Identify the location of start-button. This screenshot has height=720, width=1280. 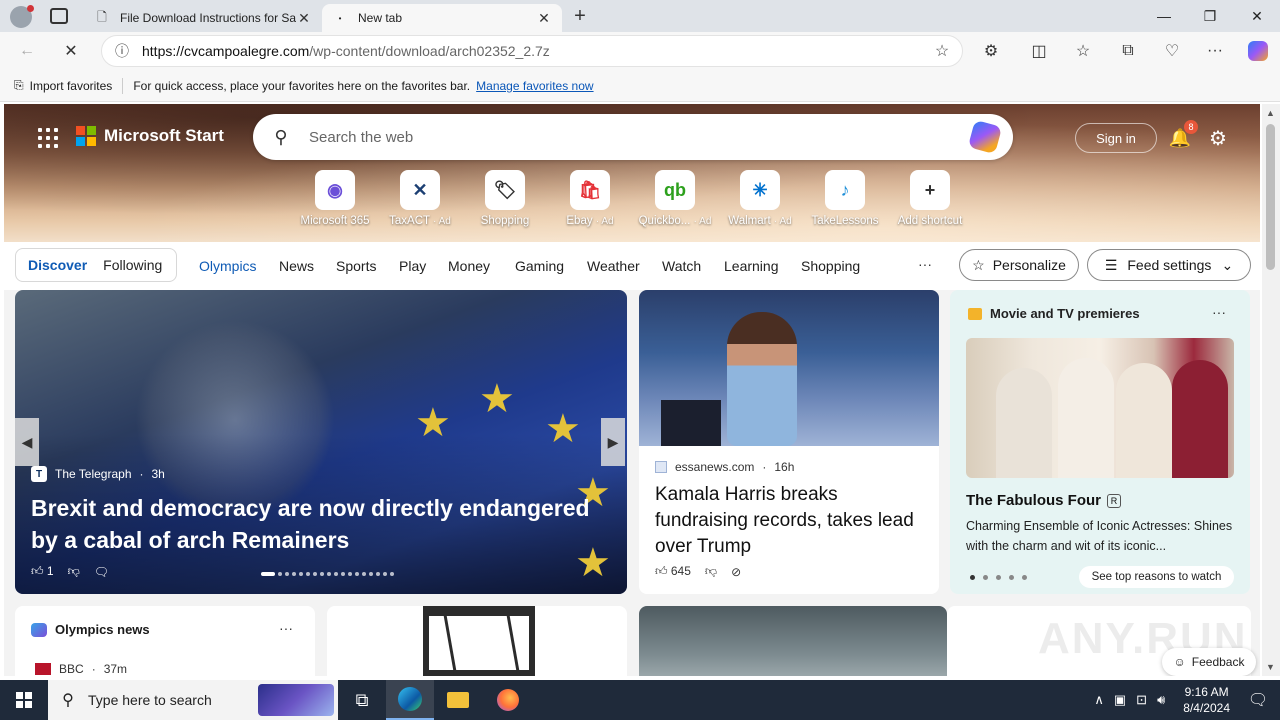
(24, 700).